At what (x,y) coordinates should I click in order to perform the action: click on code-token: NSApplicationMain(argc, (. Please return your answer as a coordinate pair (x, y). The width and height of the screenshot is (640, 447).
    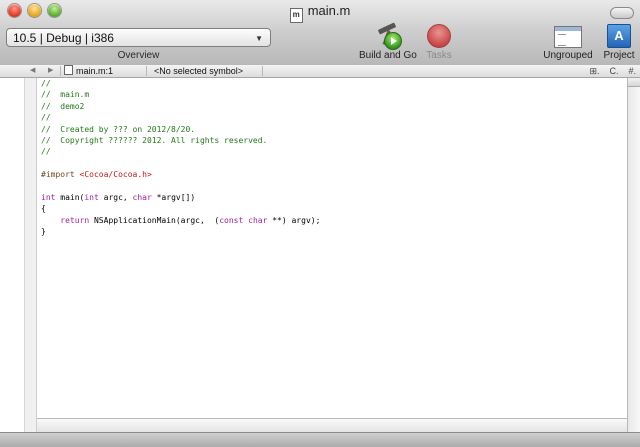
    Looking at the image, I should click on (154, 220).